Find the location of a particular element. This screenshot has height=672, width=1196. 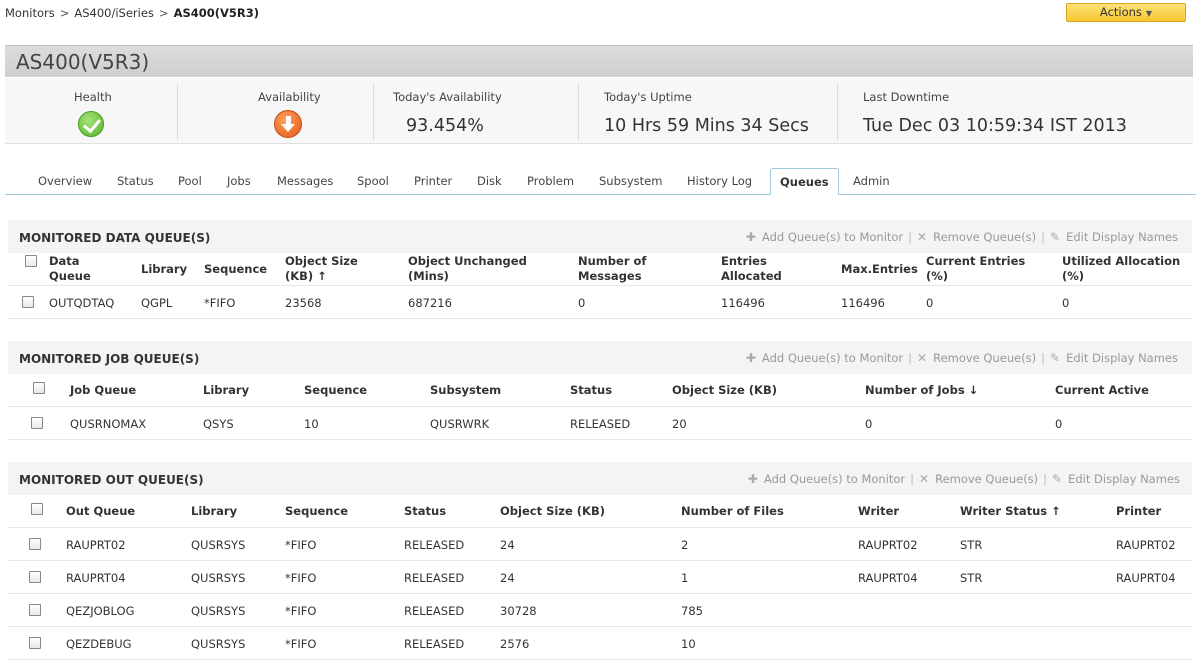

col-header-writer: Writer is located at coordinates (878, 511).